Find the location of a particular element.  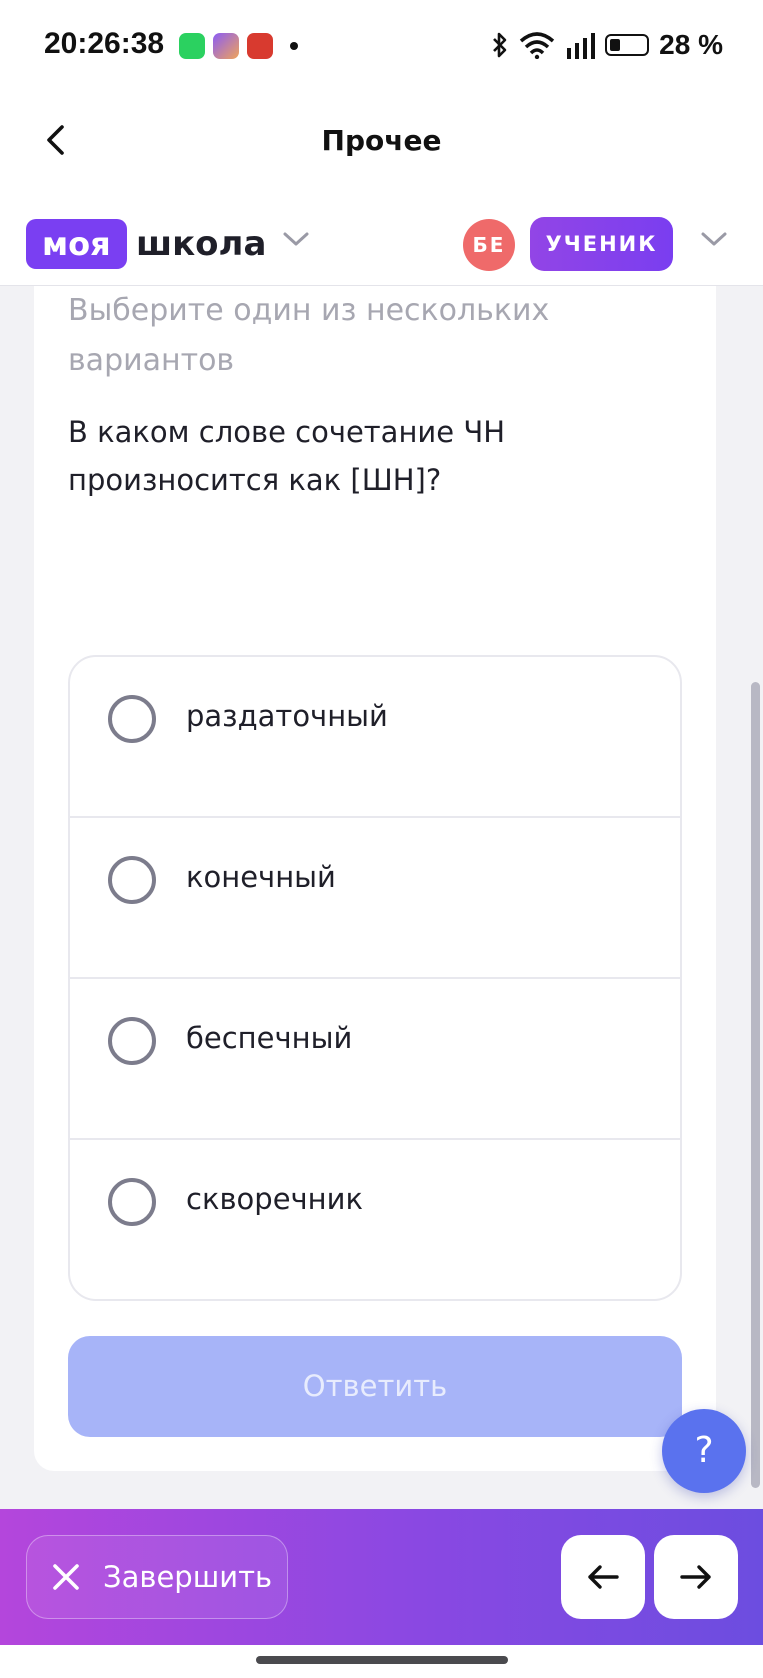

page-title: Прочее is located at coordinates (381, 140).